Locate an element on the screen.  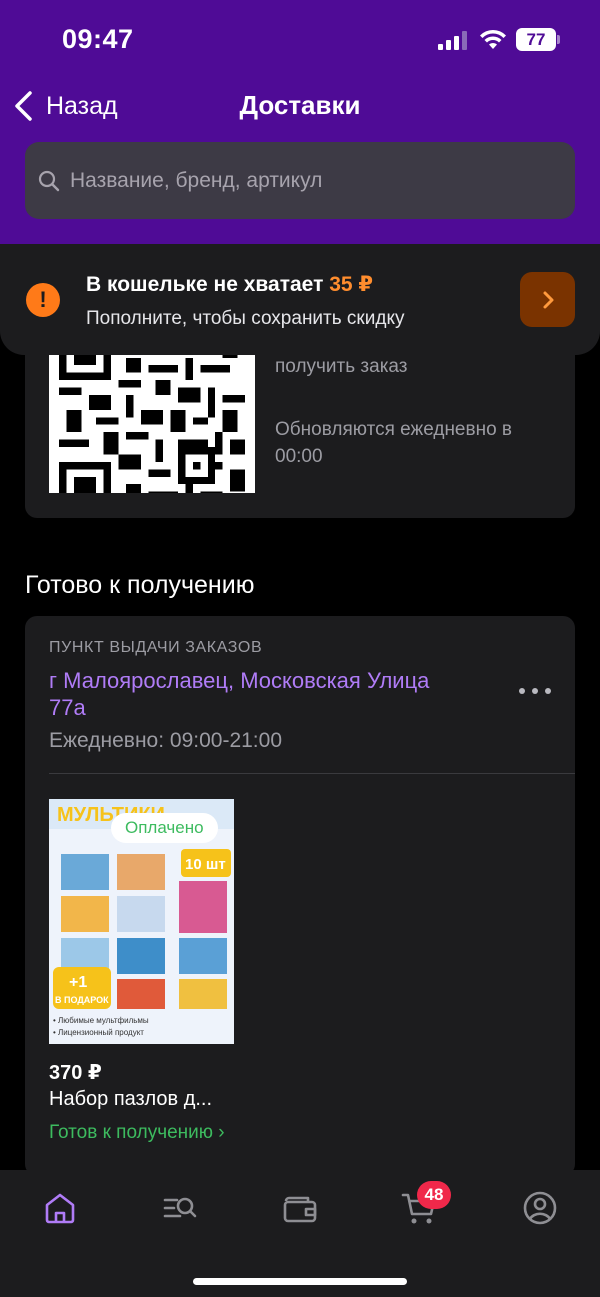
image-note-2: • Лицензионный продукт is located at coordinates (98, 1032).